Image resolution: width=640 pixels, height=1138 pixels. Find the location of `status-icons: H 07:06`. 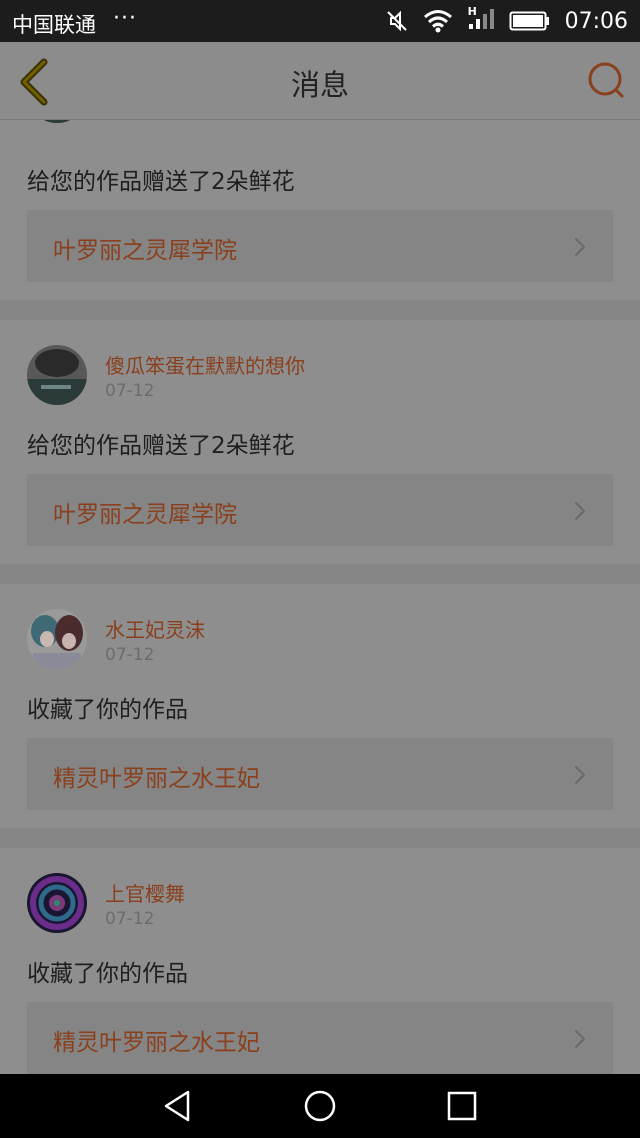

status-icons: H 07:06 is located at coordinates (506, 21).